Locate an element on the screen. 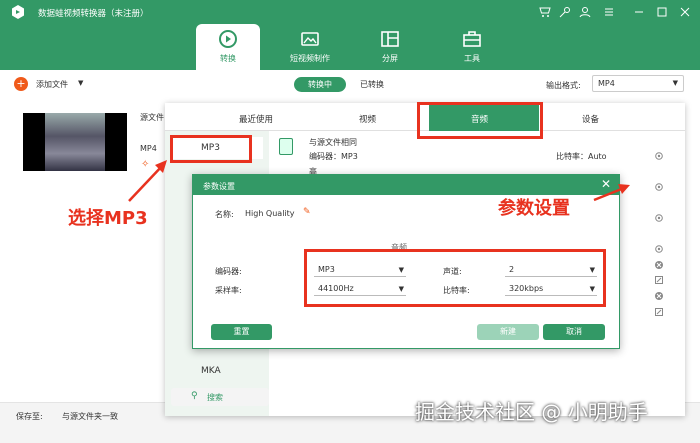 Image resolution: width=700 pixels, height=443 pixels. highlight-settings is located at coordinates (455, 278).